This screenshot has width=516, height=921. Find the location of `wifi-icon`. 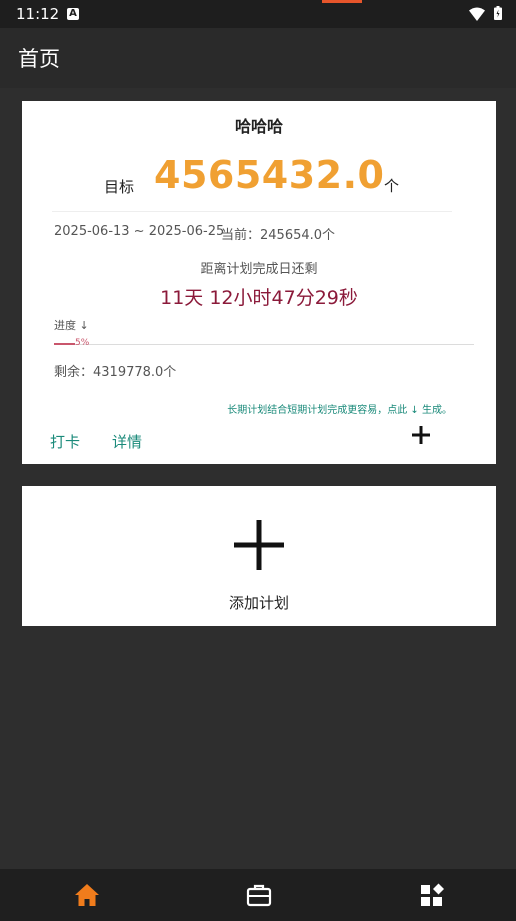

wifi-icon is located at coordinates (477, 14).